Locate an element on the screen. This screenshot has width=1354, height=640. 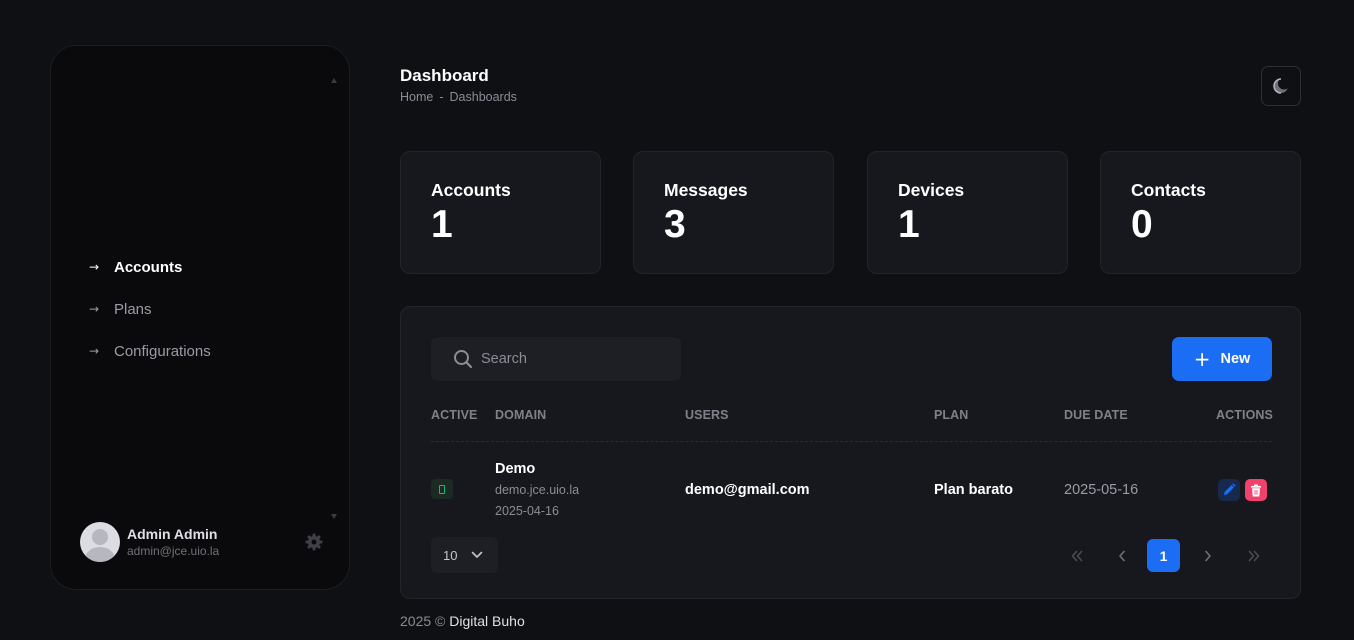
due-date-cell: 2025-05-16 is located at coordinates (1101, 490).